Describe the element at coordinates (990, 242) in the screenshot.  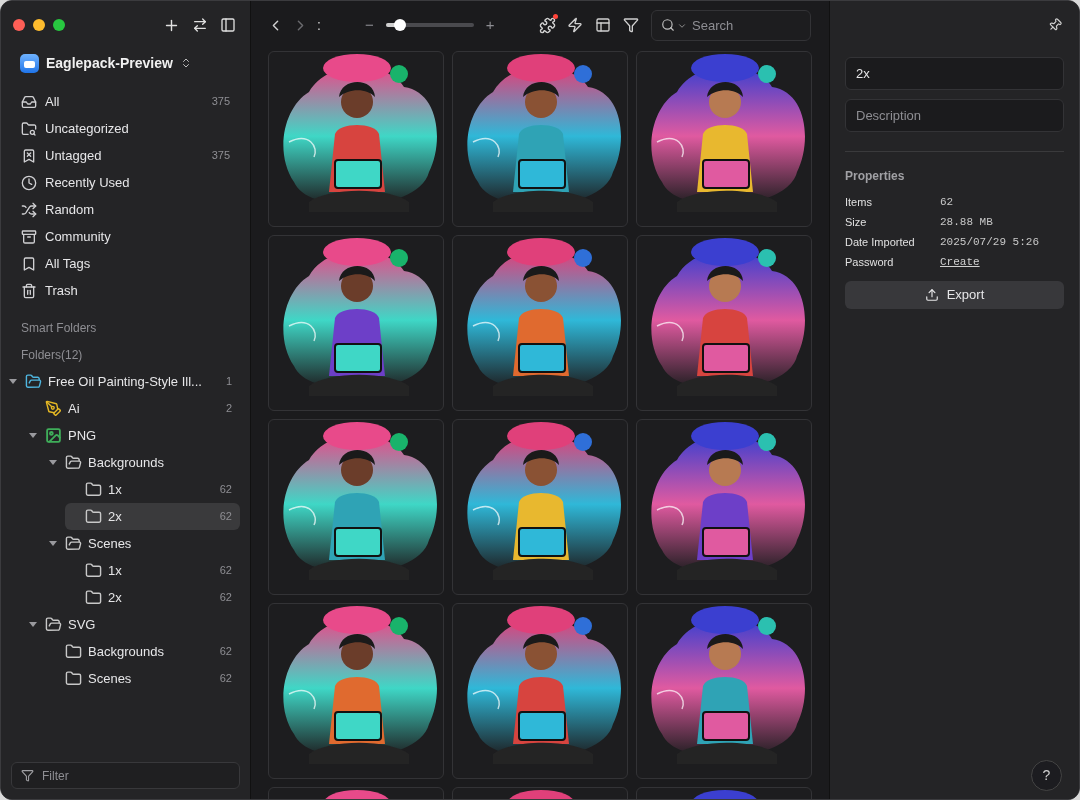
I see `property-value: 2025/07/29 5:26` at that location.